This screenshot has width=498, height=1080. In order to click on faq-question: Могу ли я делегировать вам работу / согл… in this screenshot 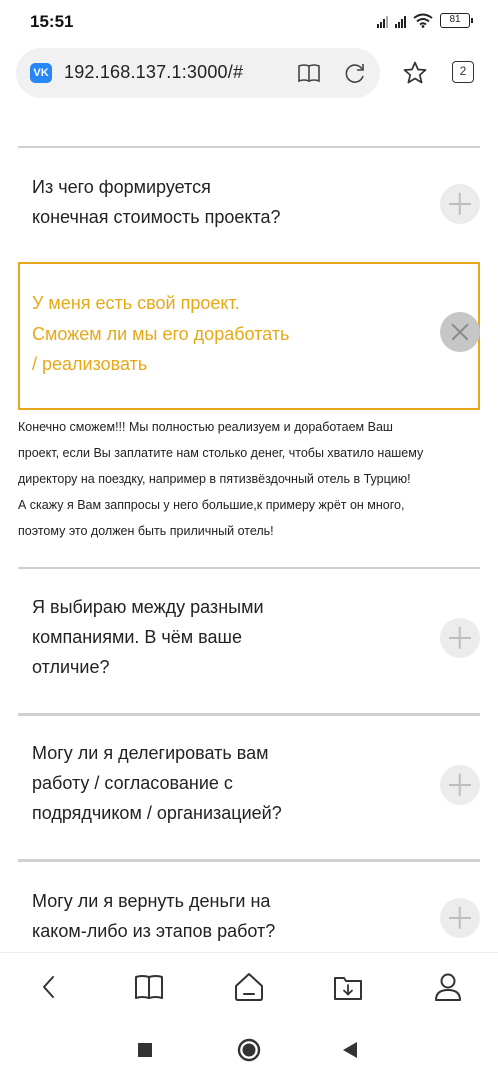, I will do `click(222, 783)`.